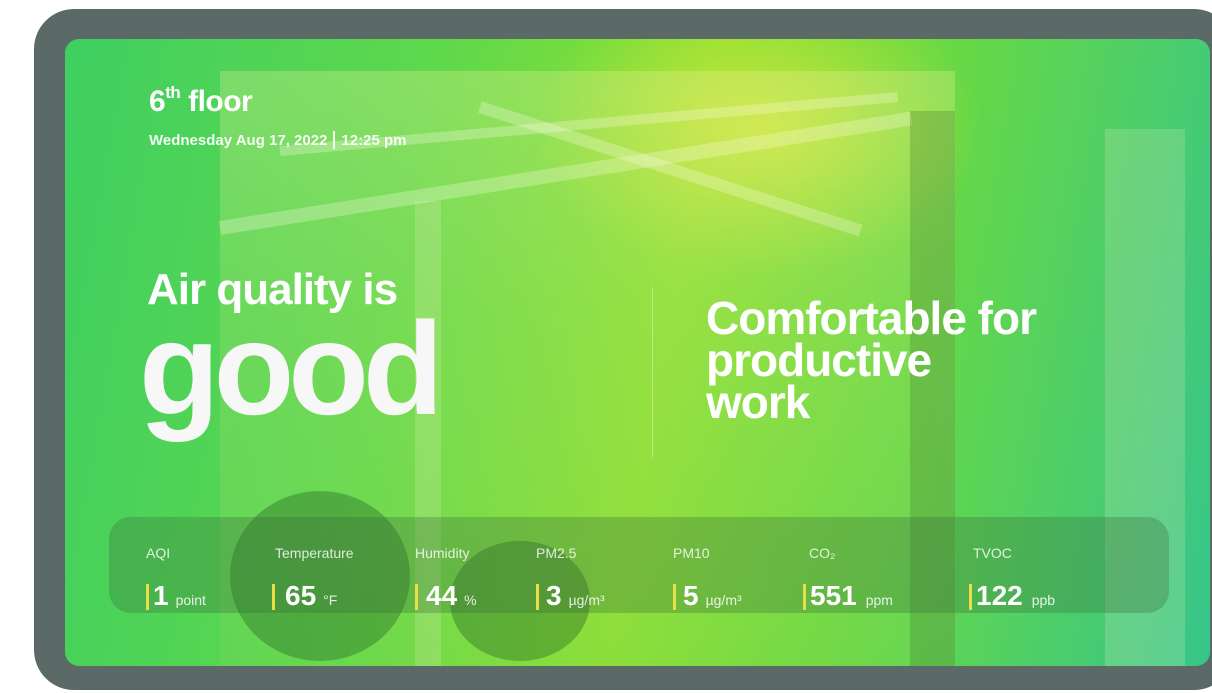 The image size is (1212, 693). What do you see at coordinates (652, 372) in the screenshot?
I see `vertical-divider` at bounding box center [652, 372].